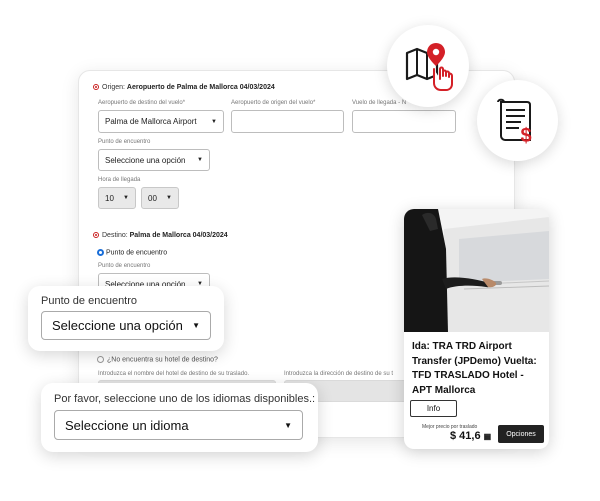 Image resolution: width=600 pixels, height=501 pixels. Describe the element at coordinates (465, 436) in the screenshot. I see `price-amount: $ 41,6` at that location.